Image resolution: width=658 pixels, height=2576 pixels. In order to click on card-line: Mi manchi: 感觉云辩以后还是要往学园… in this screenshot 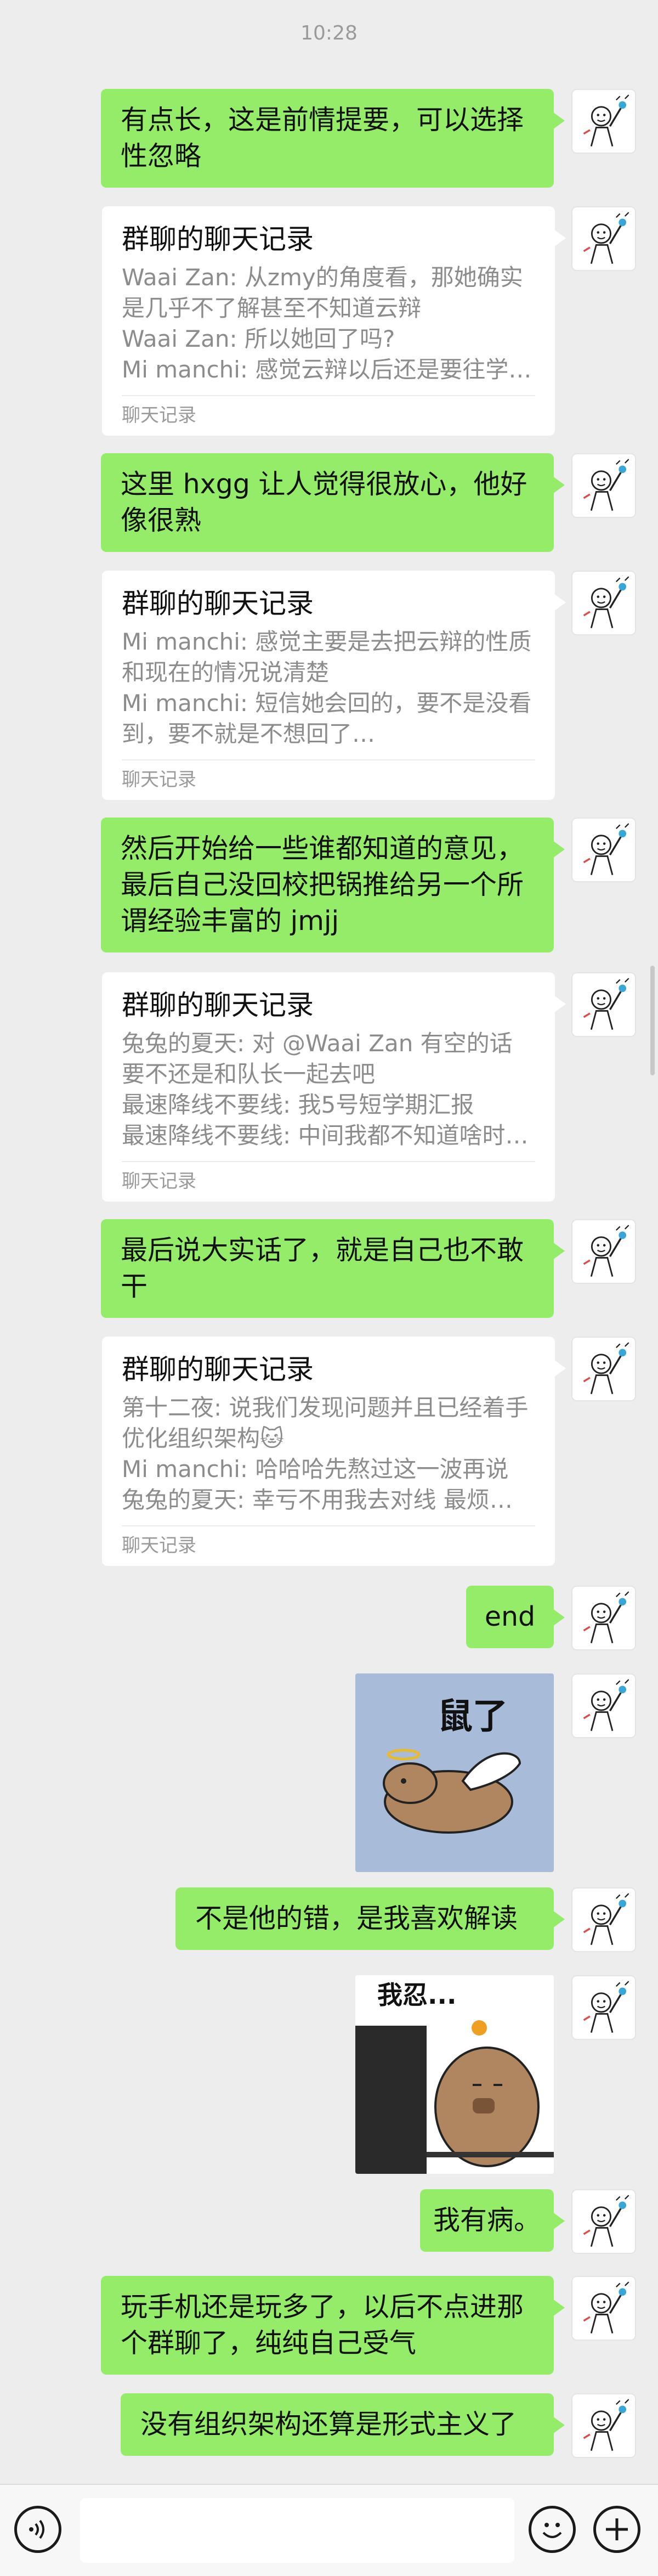, I will do `click(328, 370)`.